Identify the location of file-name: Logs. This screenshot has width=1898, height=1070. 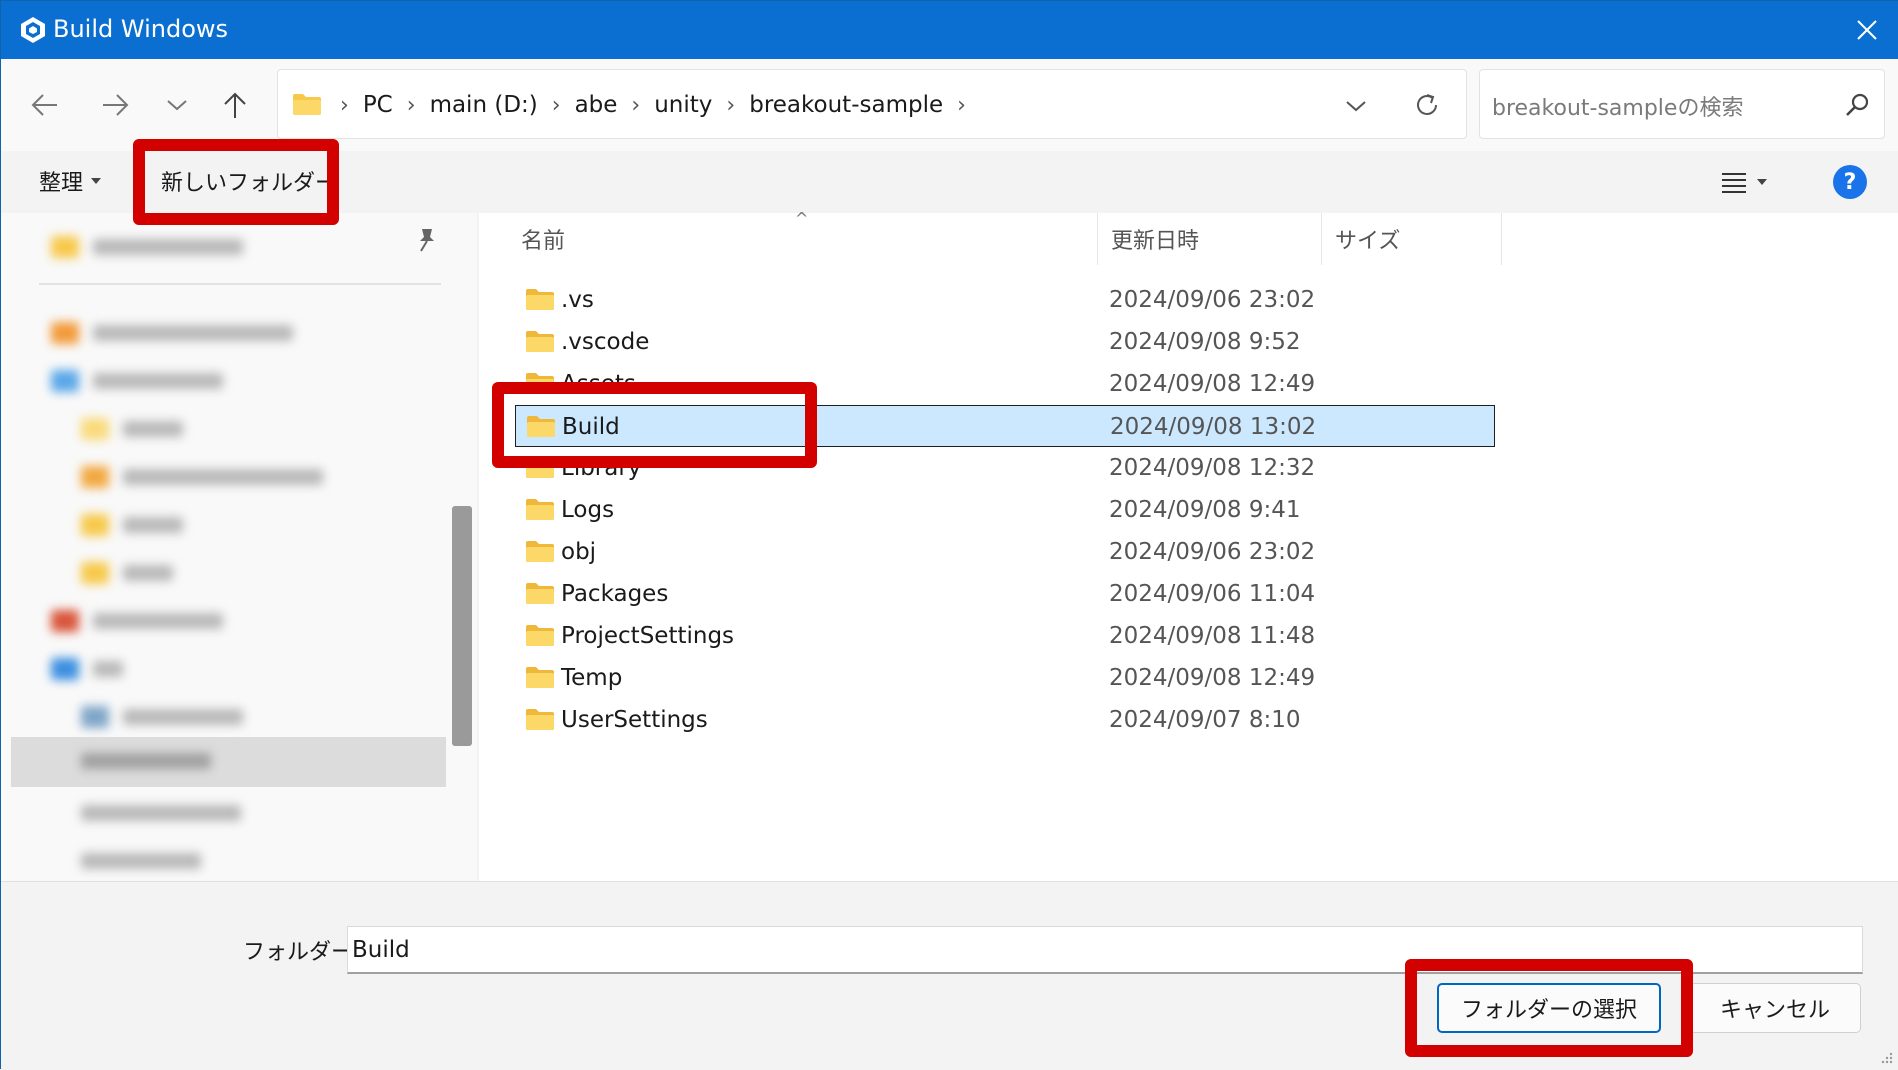
(588, 510).